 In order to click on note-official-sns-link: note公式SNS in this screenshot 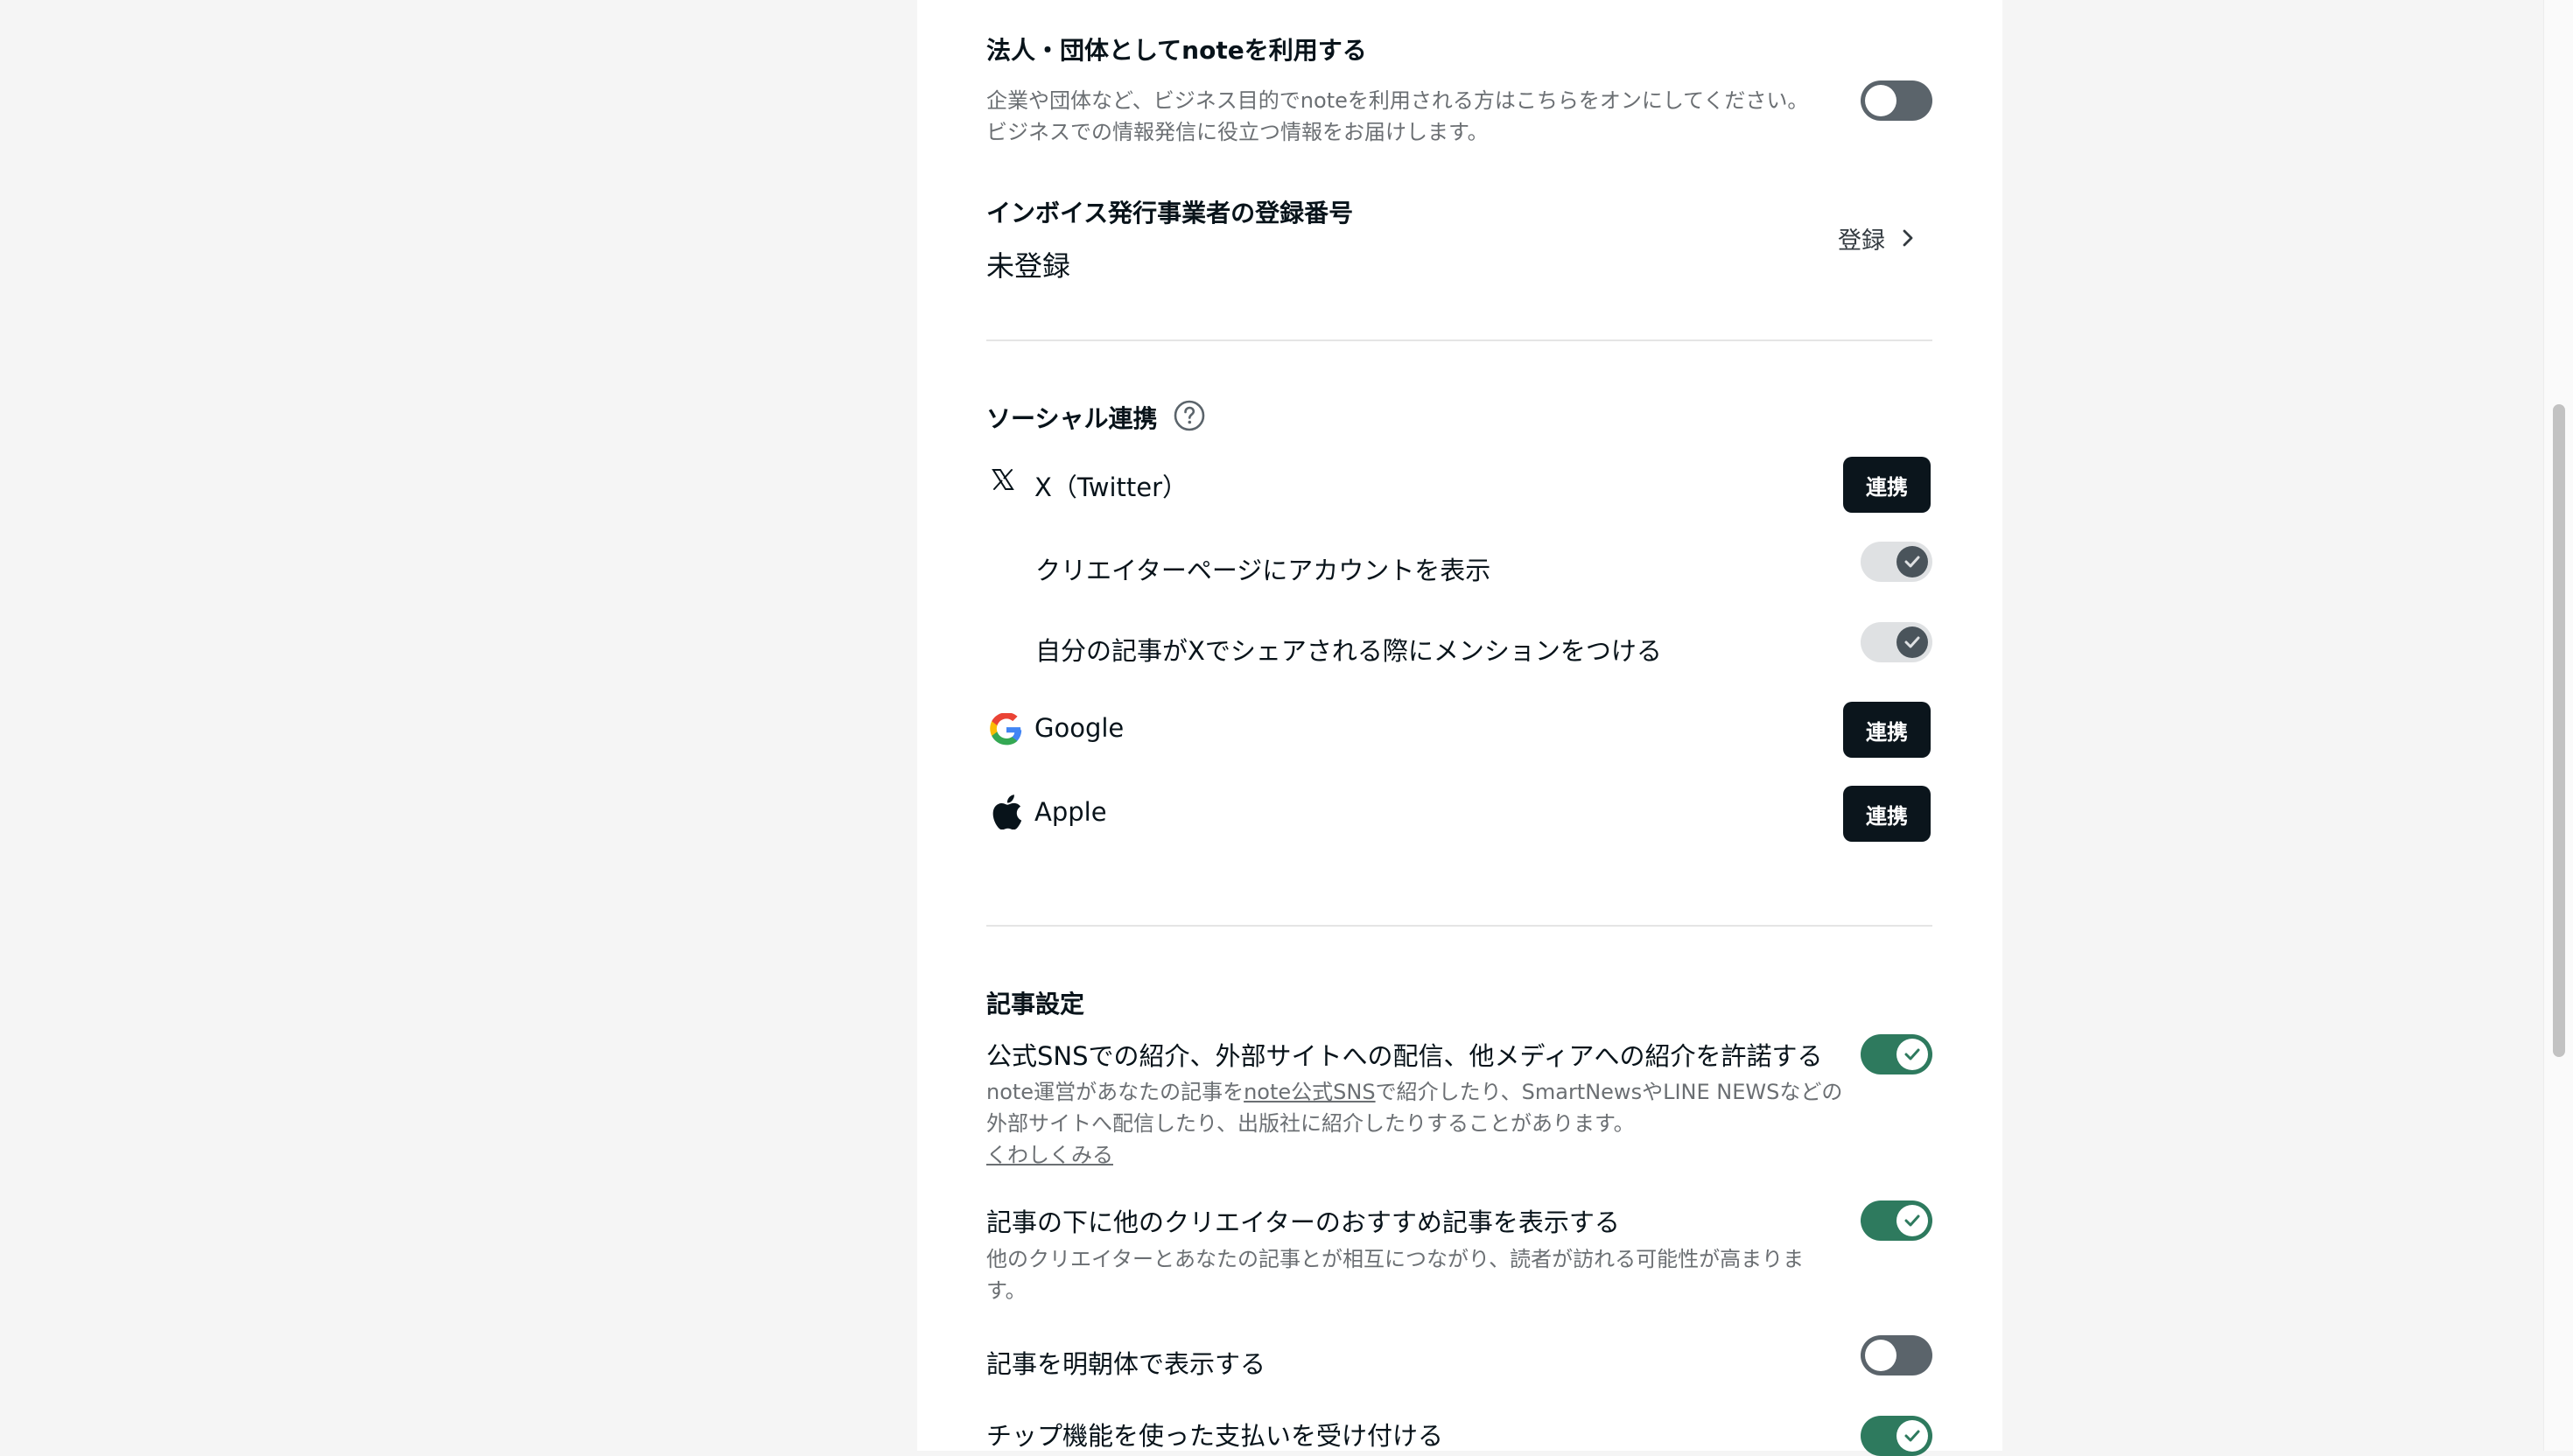, I will do `click(1310, 1092)`.